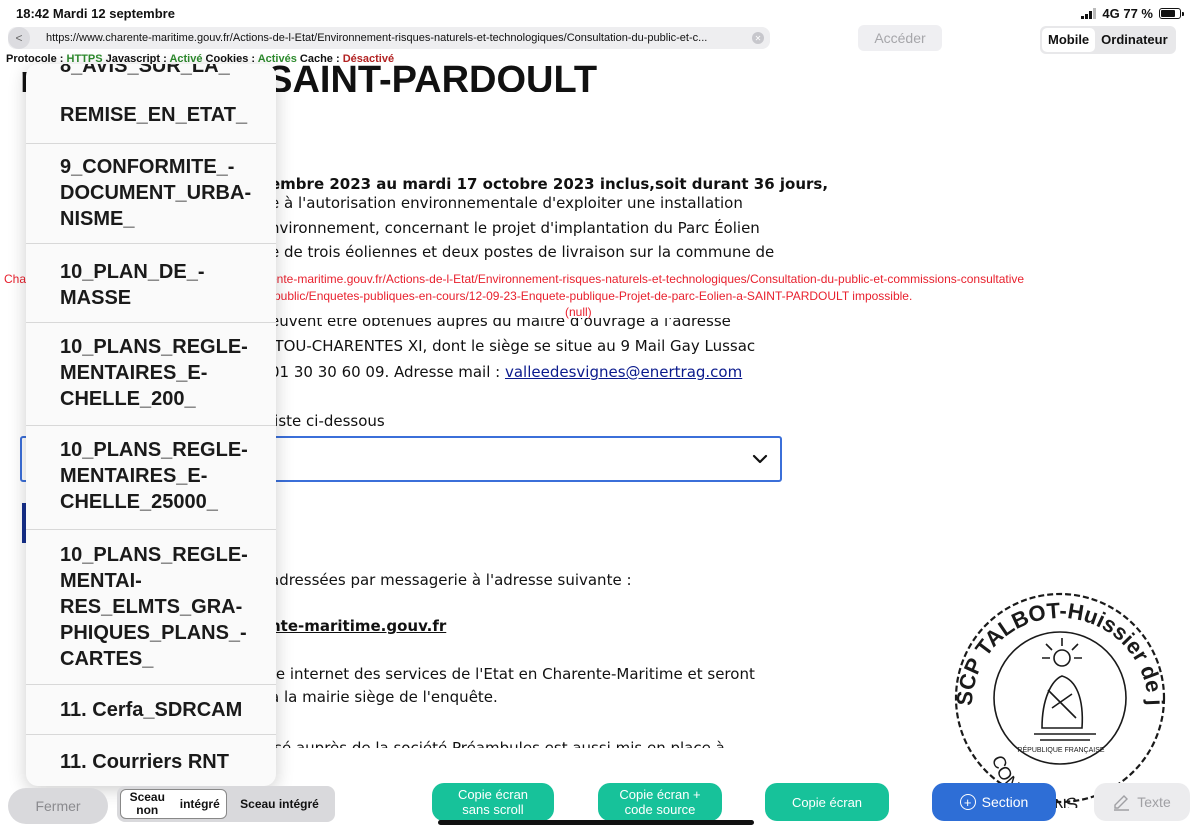  Describe the element at coordinates (368, 59) in the screenshot. I see `cache-value: Désactivé` at that location.